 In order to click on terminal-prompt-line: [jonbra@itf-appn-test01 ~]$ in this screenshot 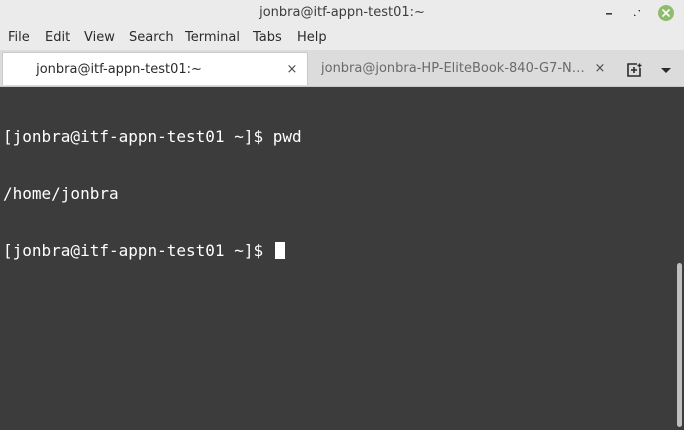, I will do `click(152, 250)`.